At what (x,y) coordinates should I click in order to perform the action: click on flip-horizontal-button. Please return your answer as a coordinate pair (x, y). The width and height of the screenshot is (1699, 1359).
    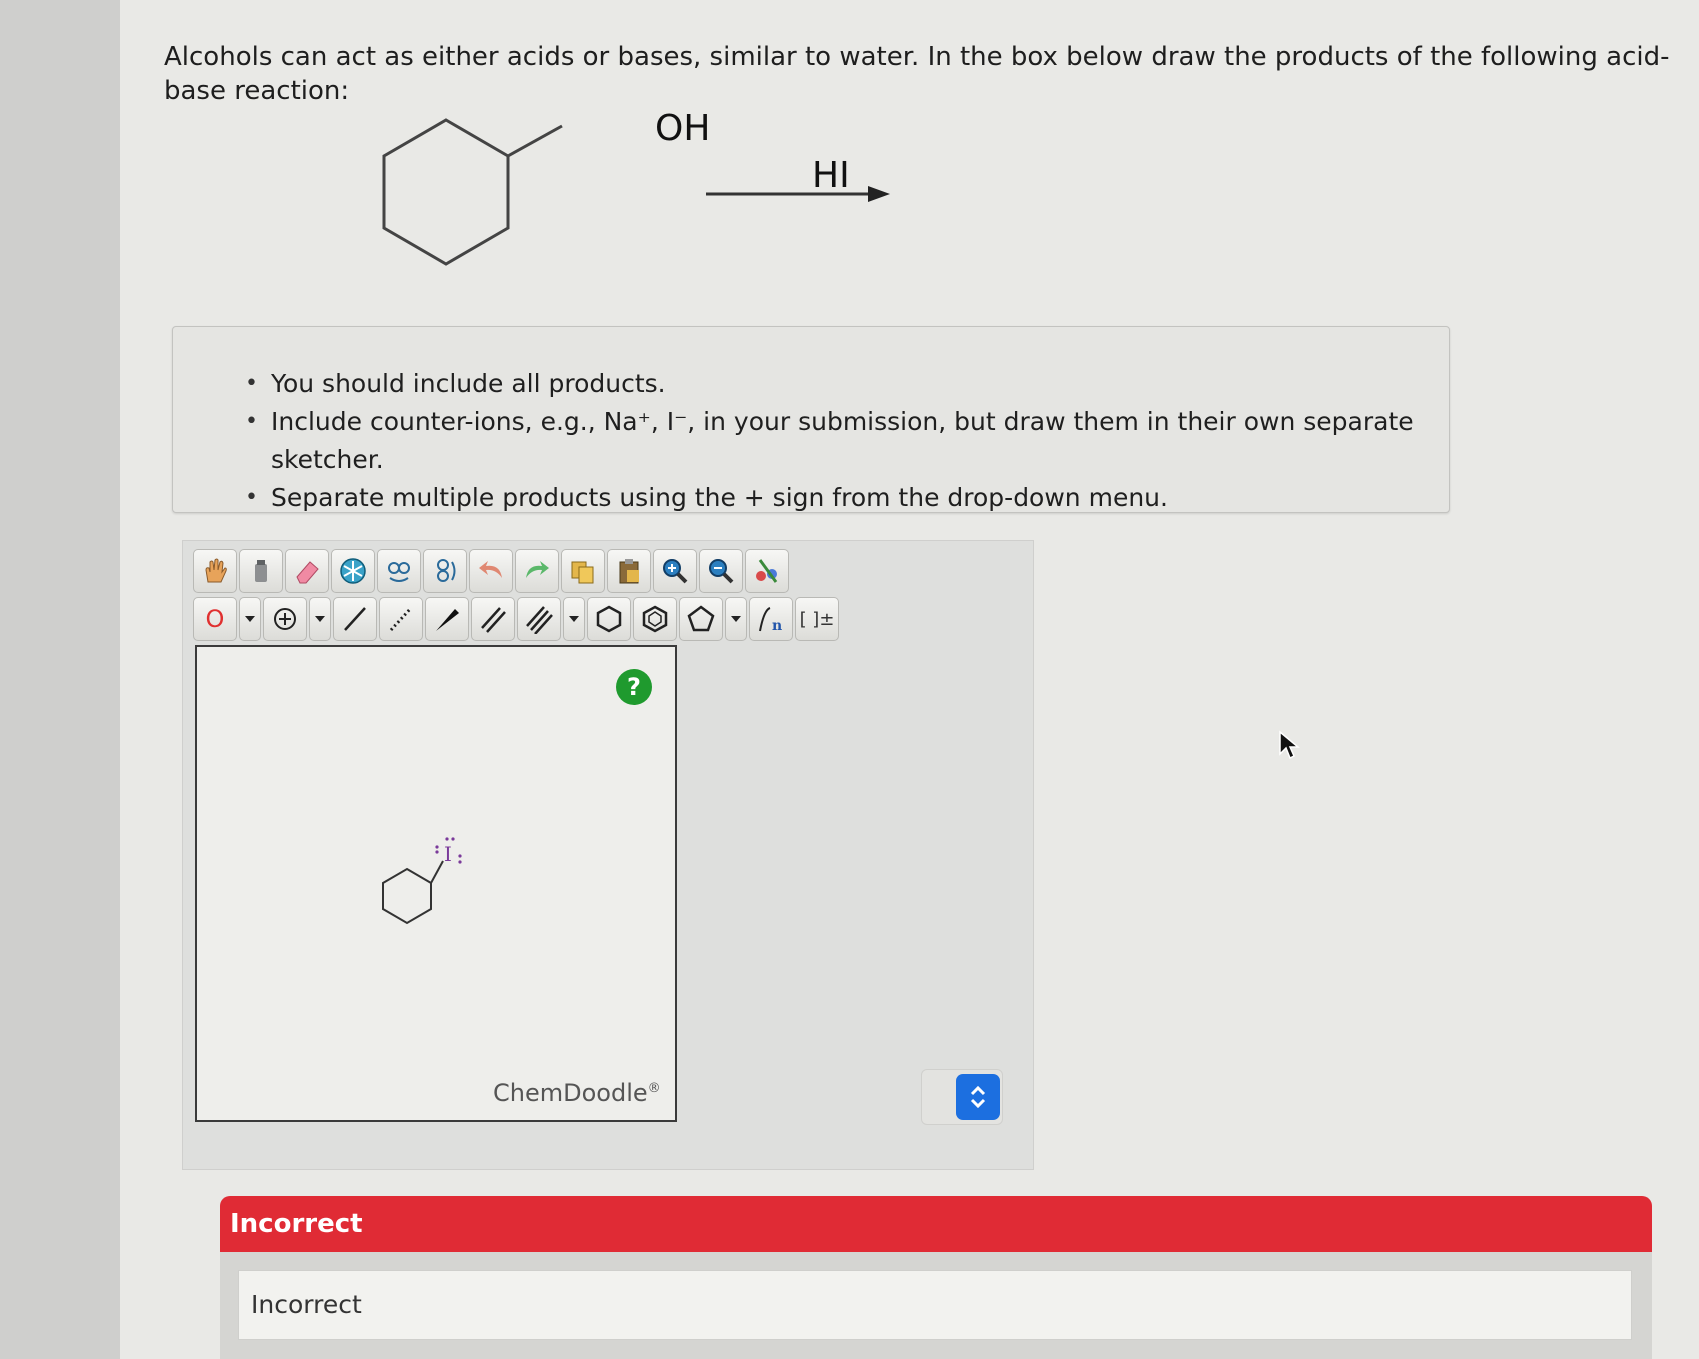
    Looking at the image, I should click on (399, 571).